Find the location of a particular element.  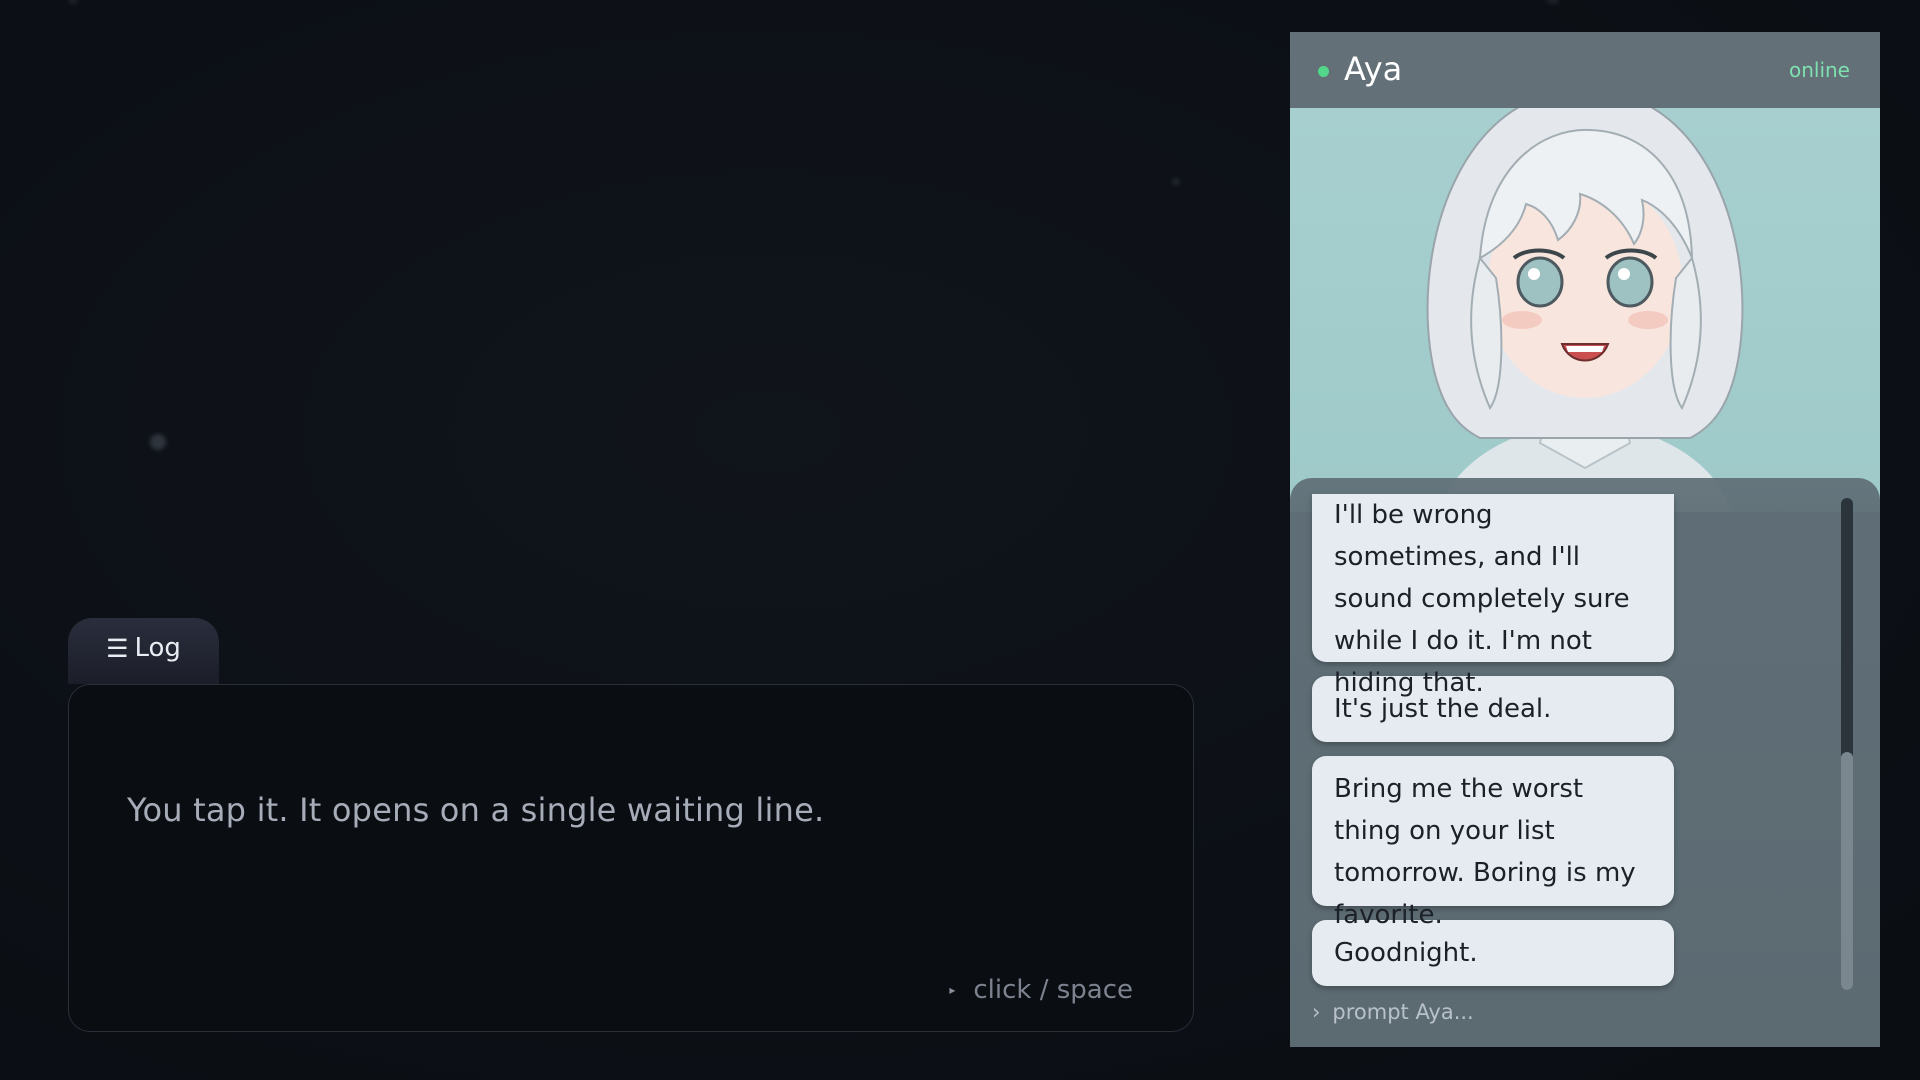

menu-lines-icon: ☰ is located at coordinates (117, 648).